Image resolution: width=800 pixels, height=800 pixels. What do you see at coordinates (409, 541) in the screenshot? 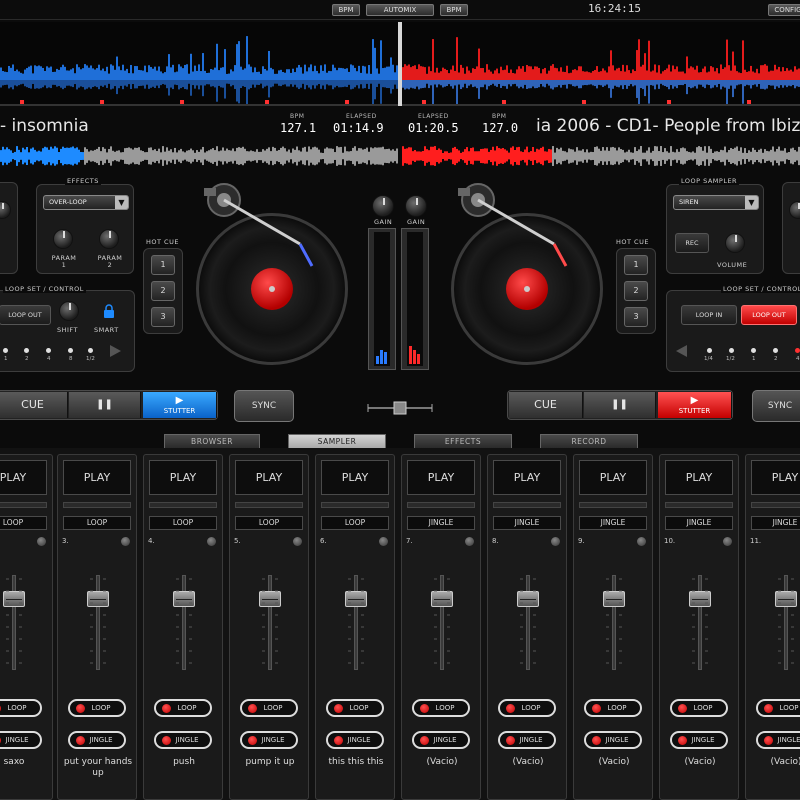
I see `sample-slot-number: 7.` at bounding box center [409, 541].